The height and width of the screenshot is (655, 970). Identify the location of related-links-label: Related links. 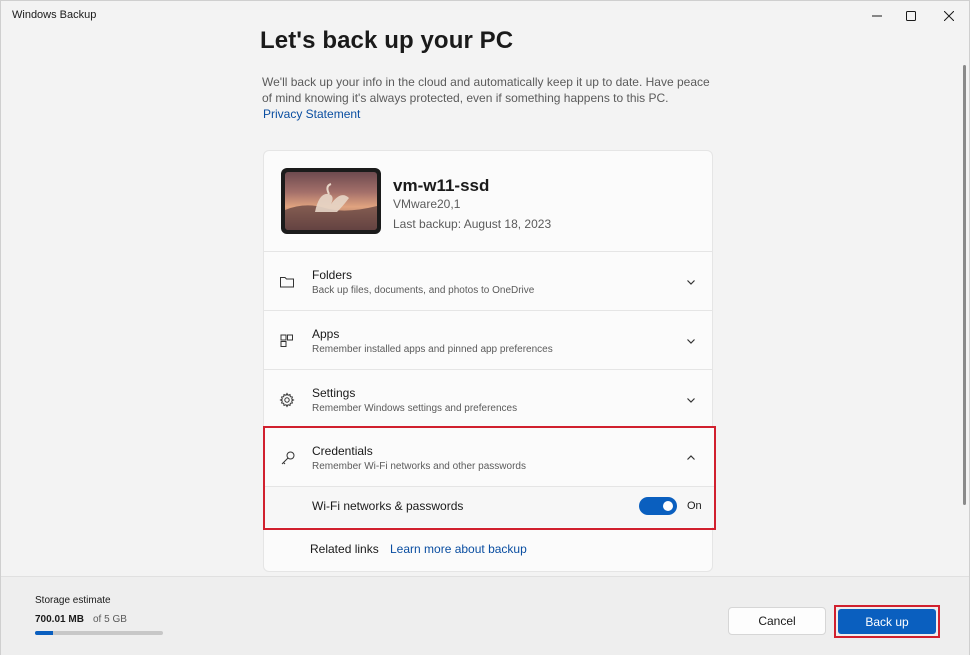
(344, 549).